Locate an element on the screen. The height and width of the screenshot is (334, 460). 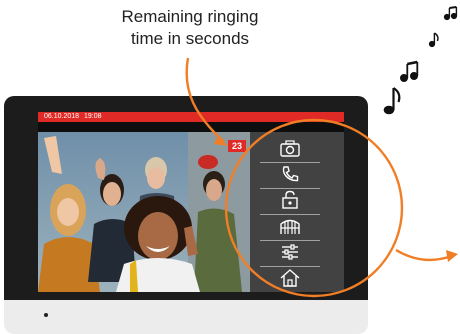
panel-arrow is located at coordinates (424, 255).